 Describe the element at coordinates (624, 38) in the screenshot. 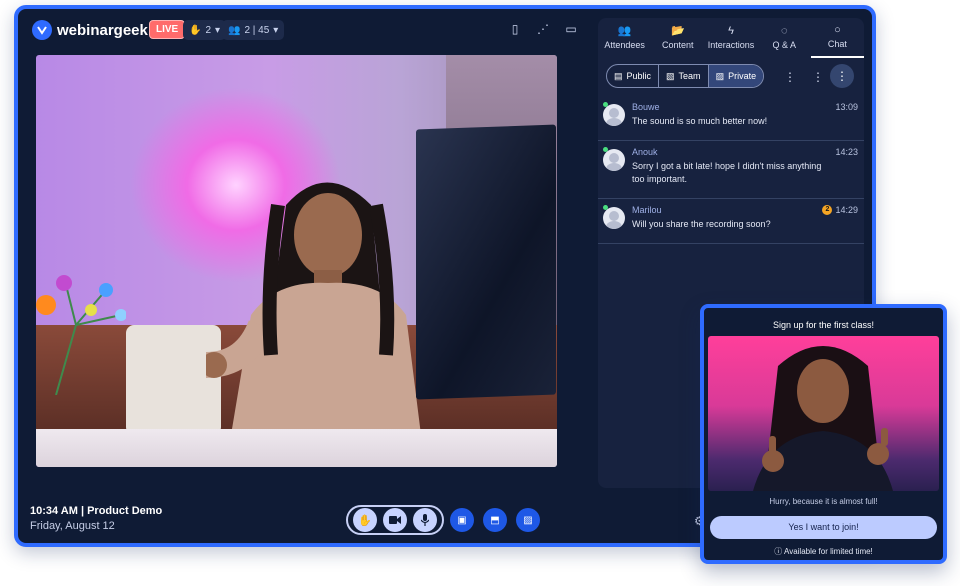

I see `tab-attendees: 👥 Attendees` at that location.